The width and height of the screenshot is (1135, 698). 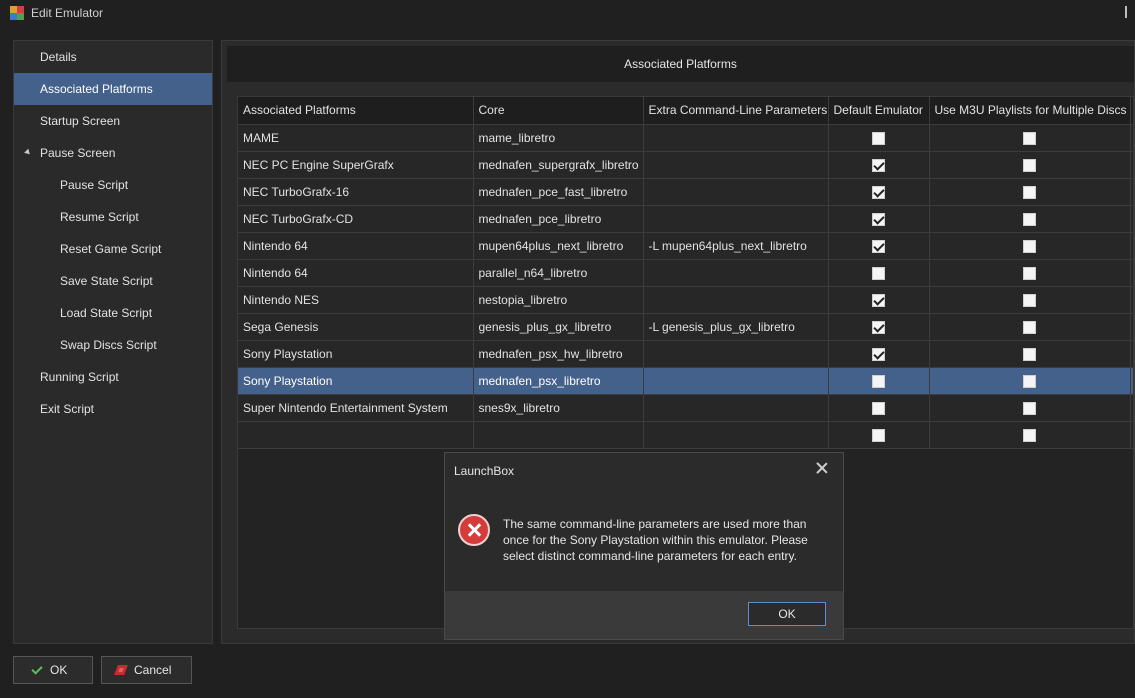 What do you see at coordinates (558, 165) in the screenshot?
I see `cell-core: mednafen_supergrafx_libretro` at bounding box center [558, 165].